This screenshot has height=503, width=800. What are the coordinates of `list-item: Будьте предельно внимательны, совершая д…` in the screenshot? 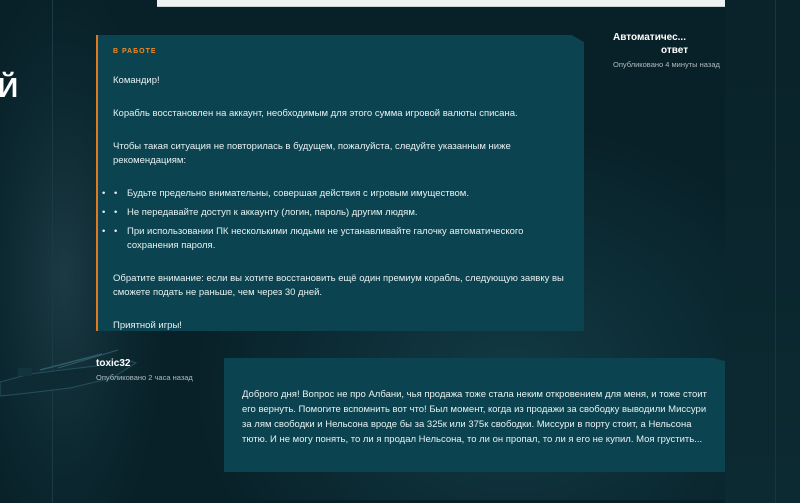 It's located at (335, 194).